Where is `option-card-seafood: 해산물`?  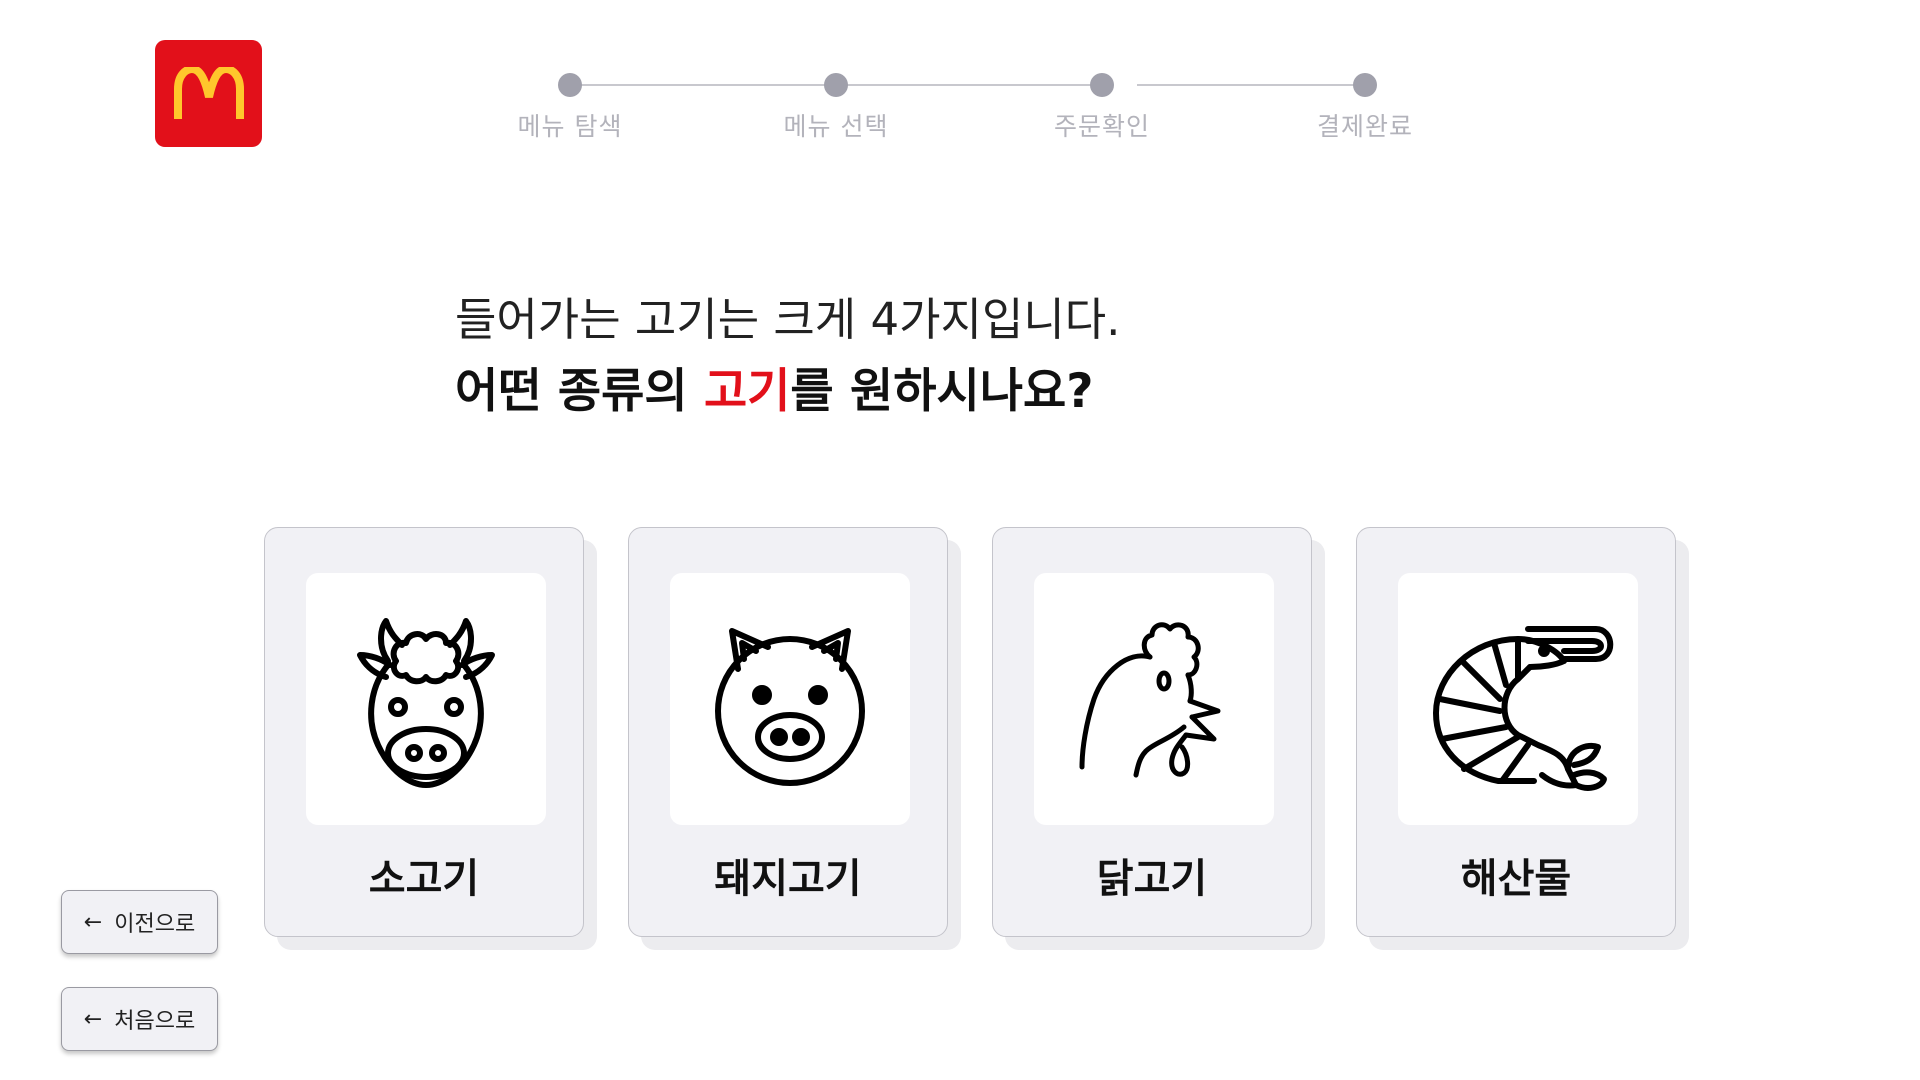 option-card-seafood: 해산물 is located at coordinates (1516, 732).